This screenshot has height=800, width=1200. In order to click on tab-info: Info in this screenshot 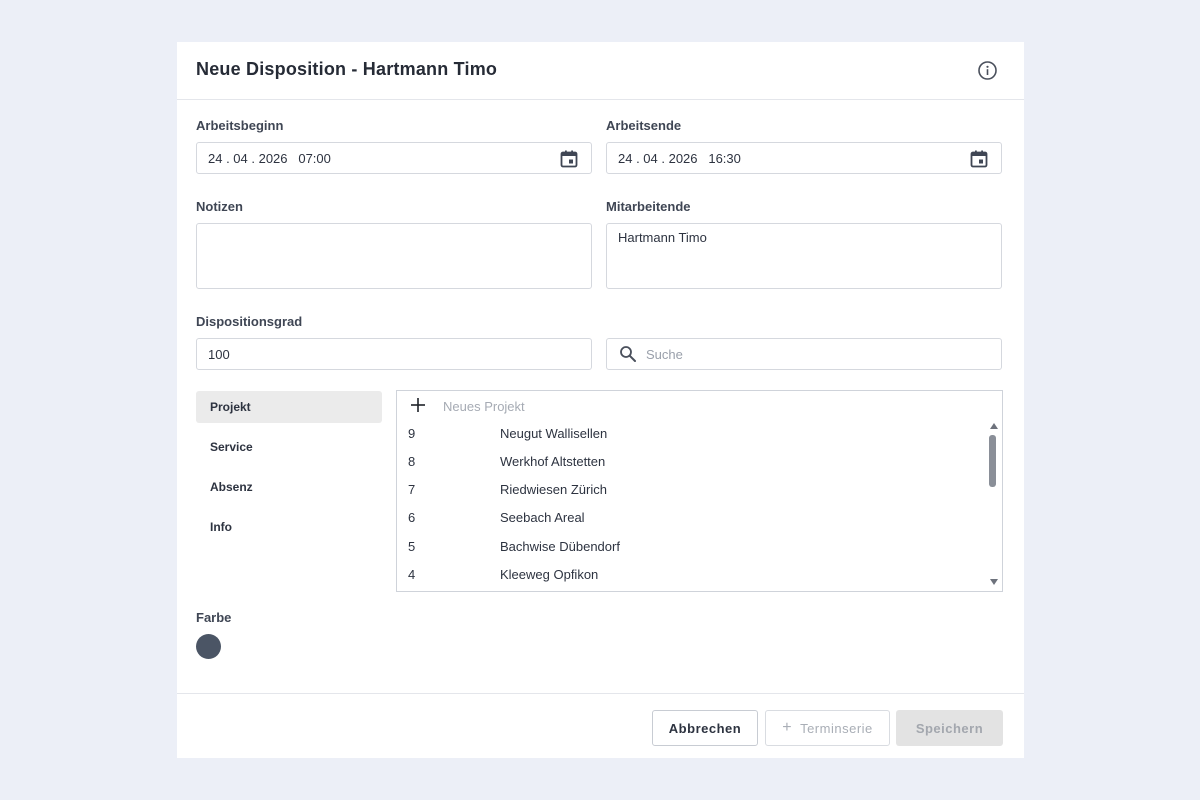, I will do `click(289, 527)`.